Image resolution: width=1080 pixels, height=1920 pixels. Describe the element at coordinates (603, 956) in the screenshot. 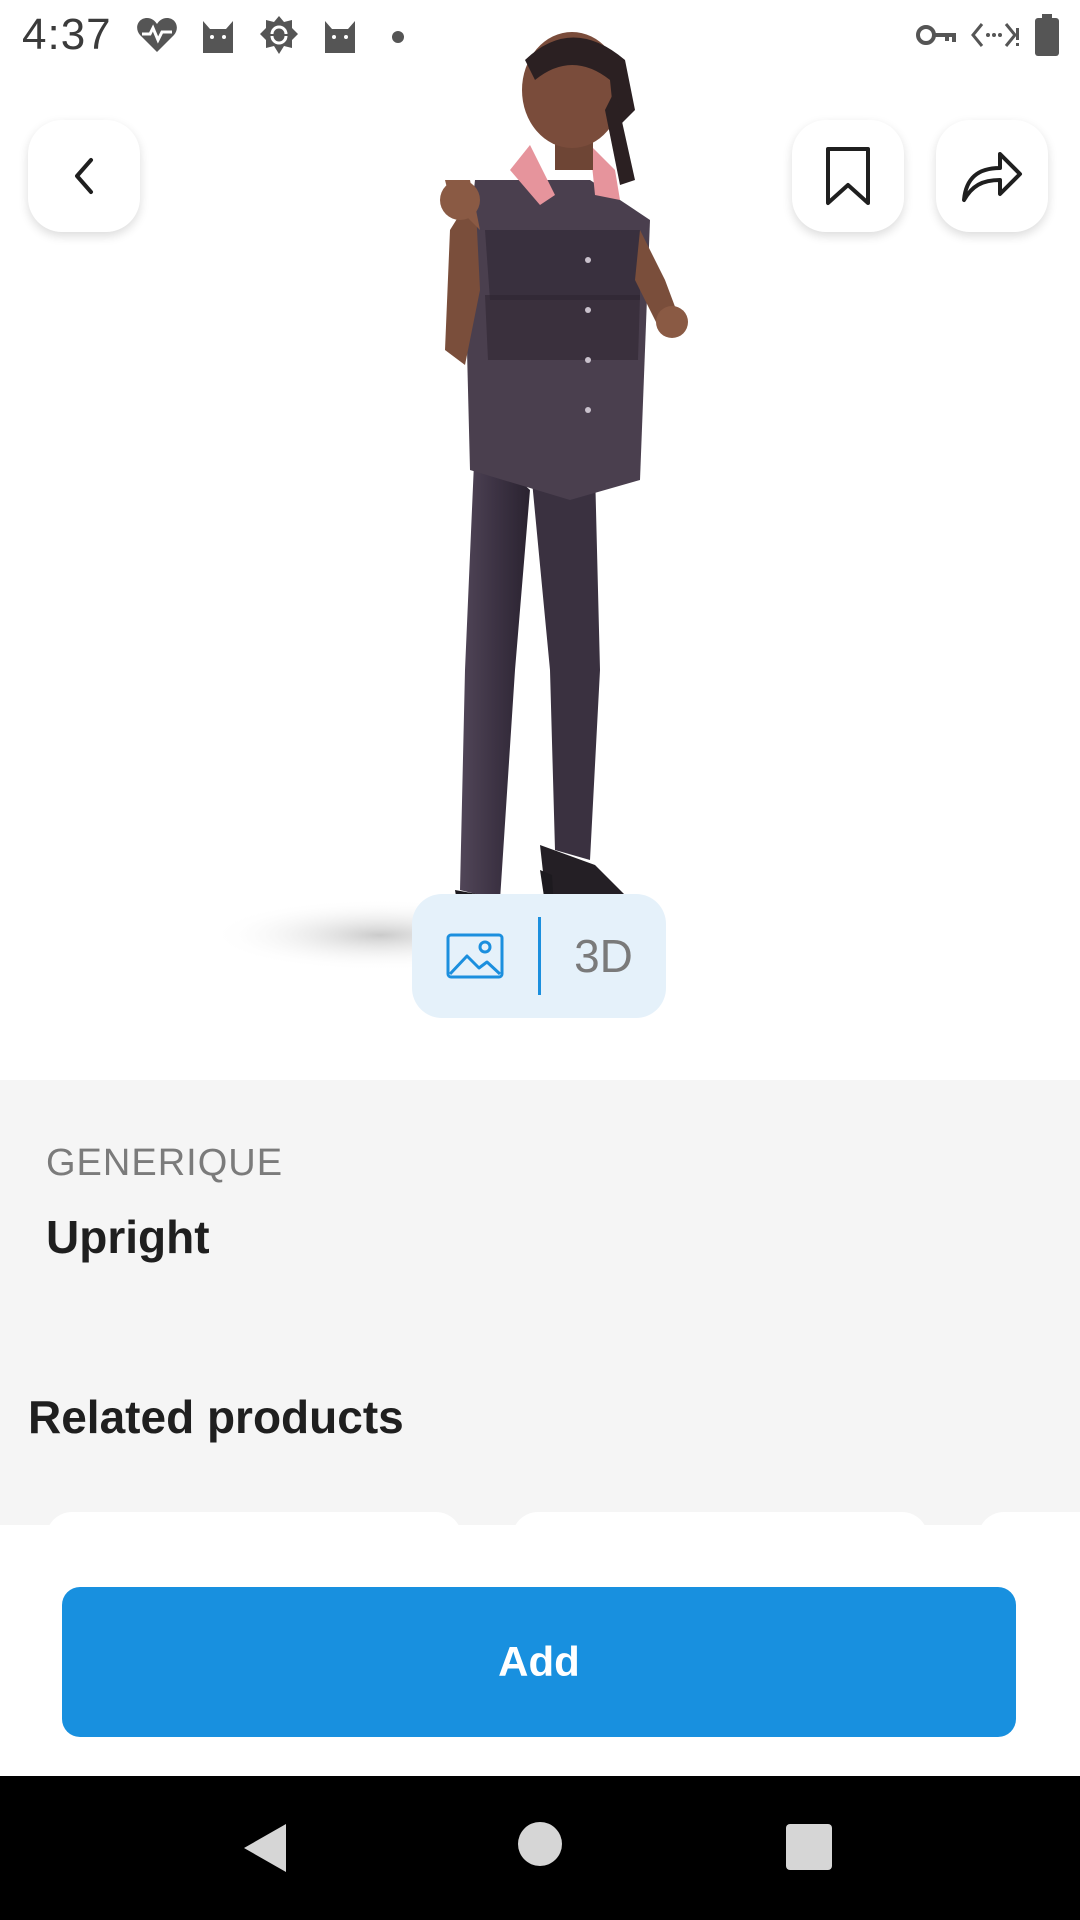

I see `3d-view-option: 3D` at that location.